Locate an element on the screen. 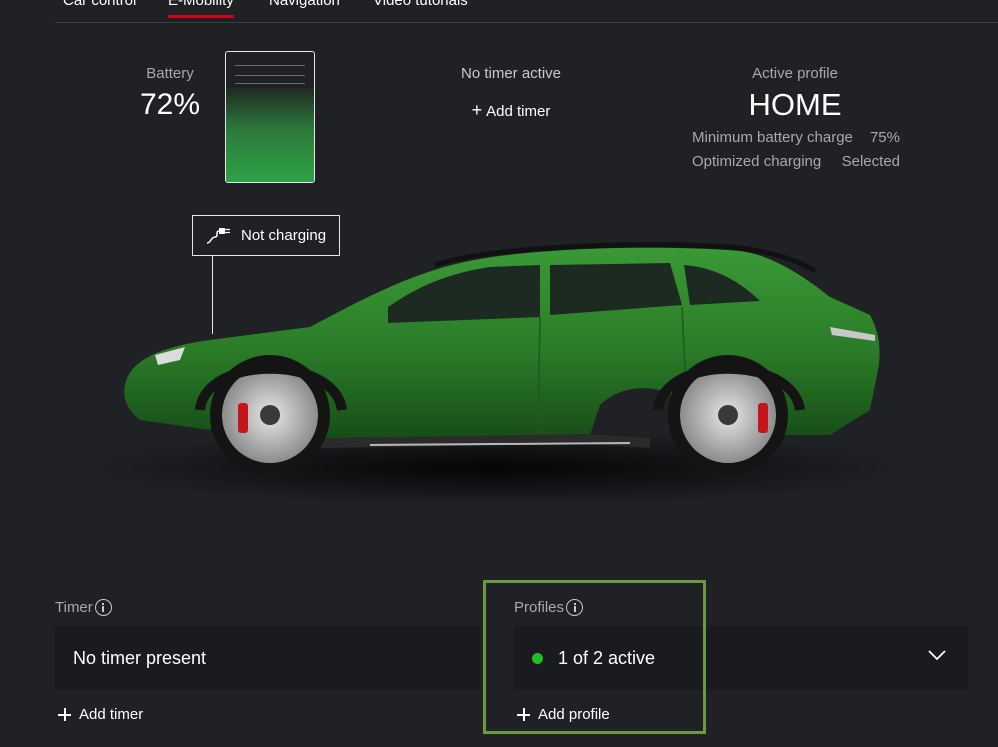  battery-label: Battery is located at coordinates (170, 73).